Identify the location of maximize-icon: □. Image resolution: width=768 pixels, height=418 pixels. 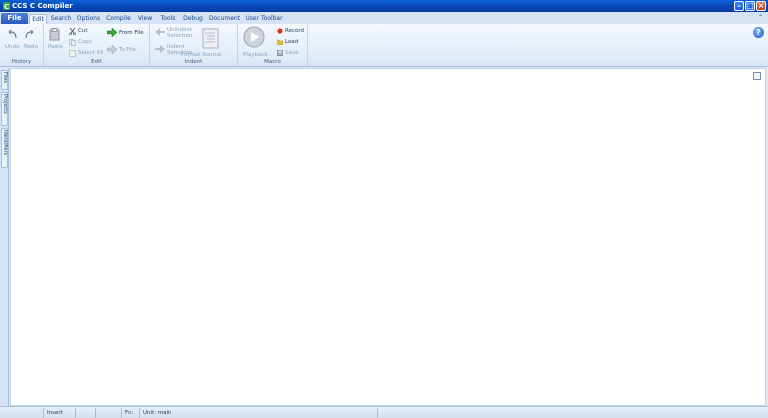
(750, 5).